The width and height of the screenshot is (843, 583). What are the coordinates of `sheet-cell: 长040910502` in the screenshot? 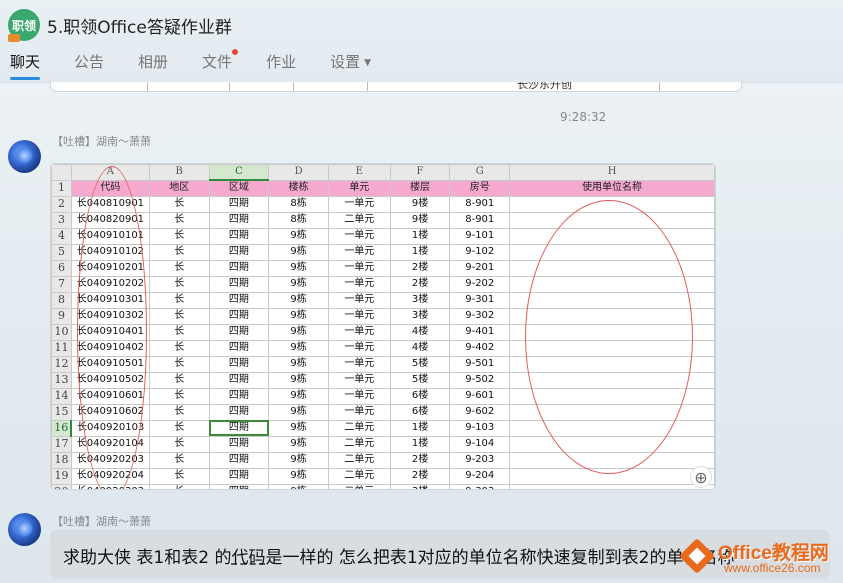 It's located at (110, 380).